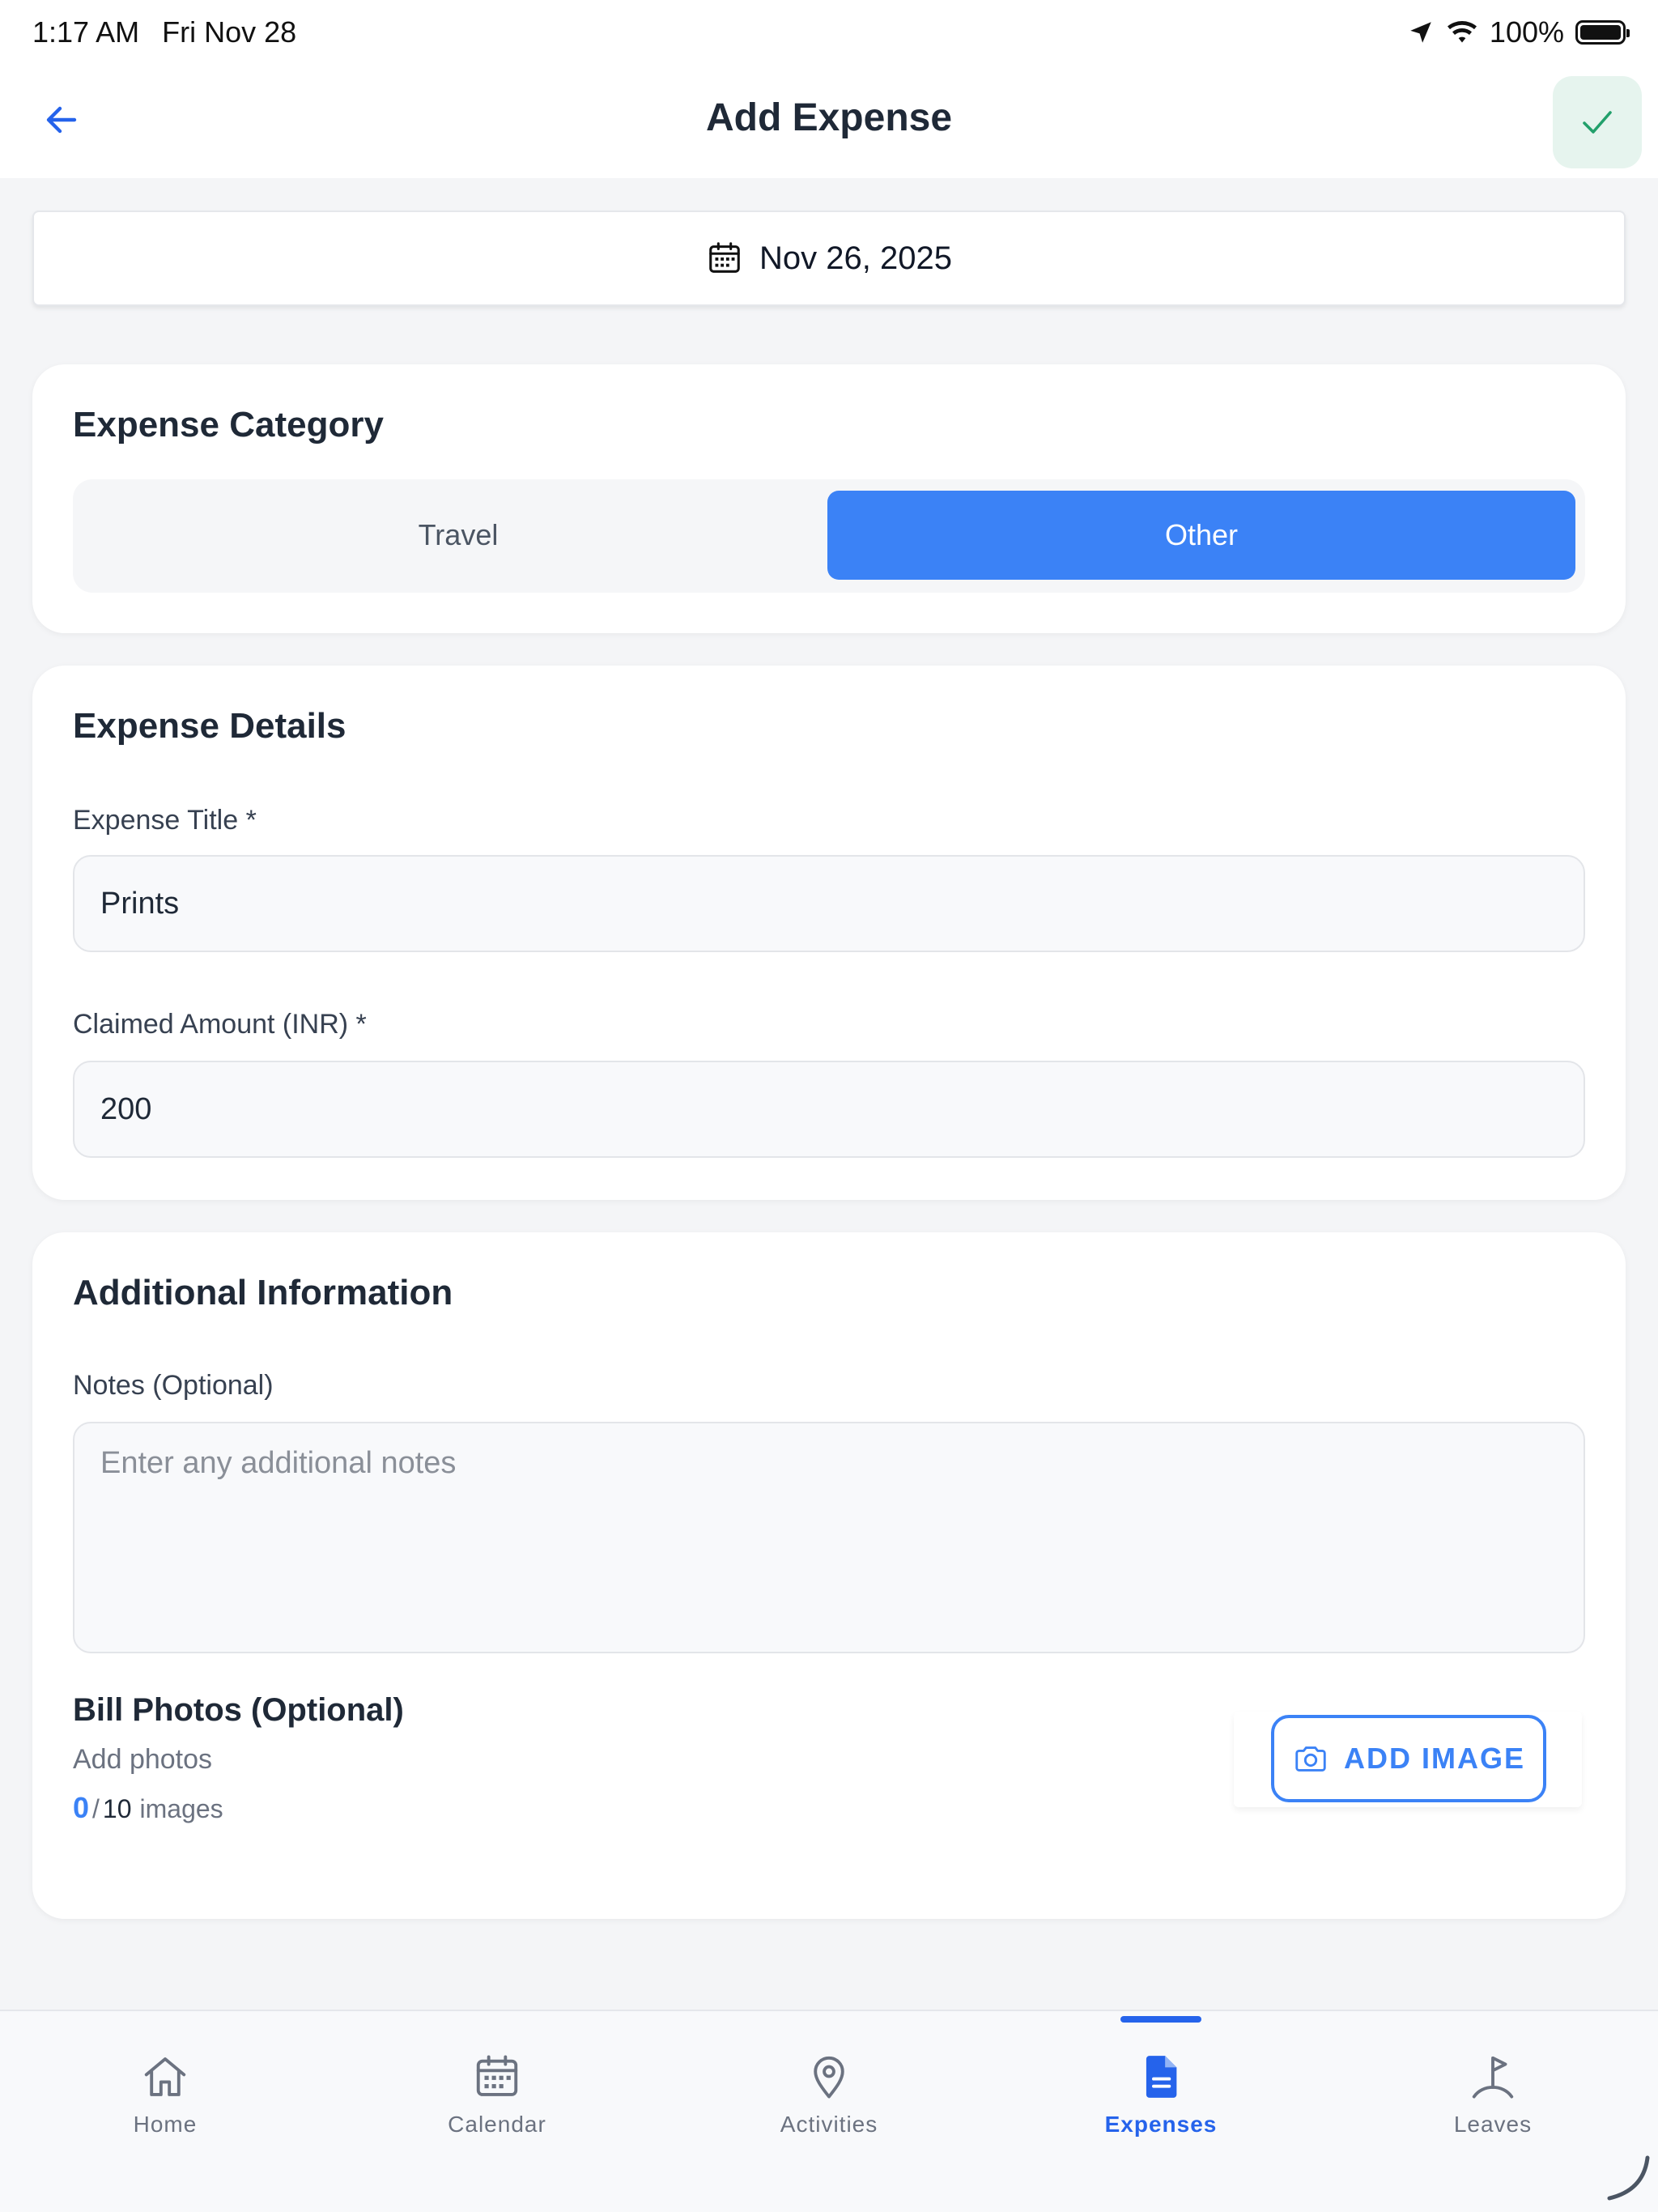 The width and height of the screenshot is (1658, 2212). What do you see at coordinates (829, 1538) in the screenshot?
I see `notes-textarea` at bounding box center [829, 1538].